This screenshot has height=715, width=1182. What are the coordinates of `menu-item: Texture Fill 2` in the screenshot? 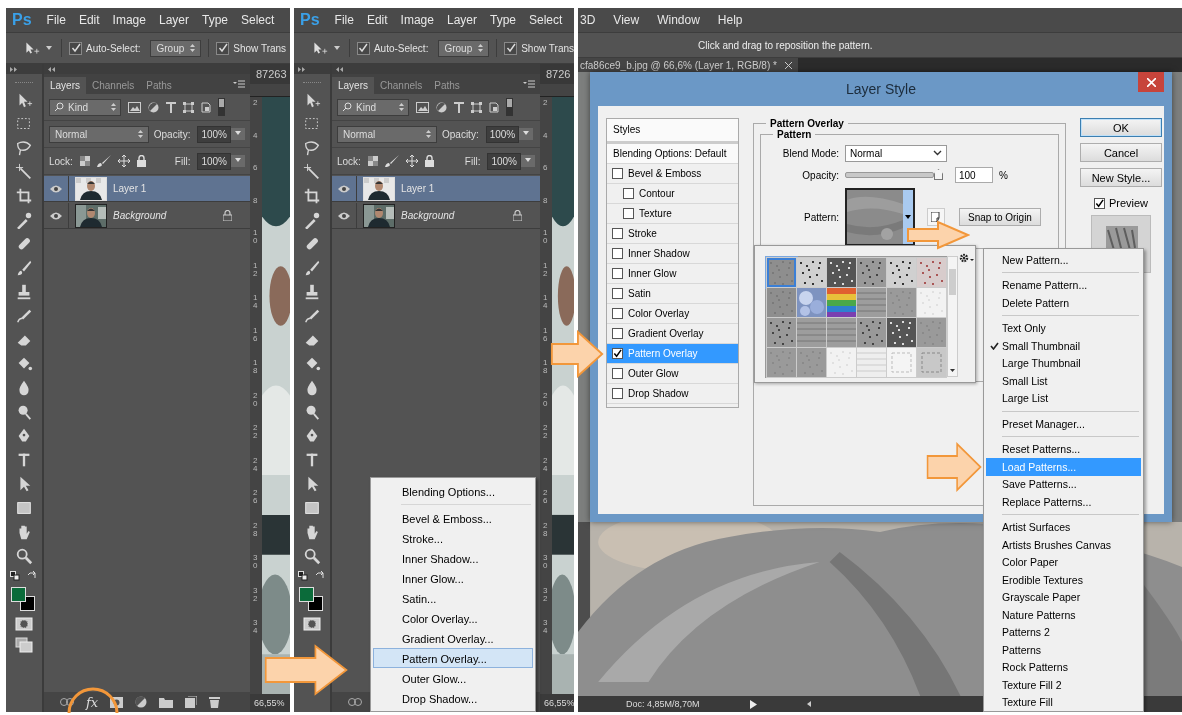 It's located at (1063, 685).